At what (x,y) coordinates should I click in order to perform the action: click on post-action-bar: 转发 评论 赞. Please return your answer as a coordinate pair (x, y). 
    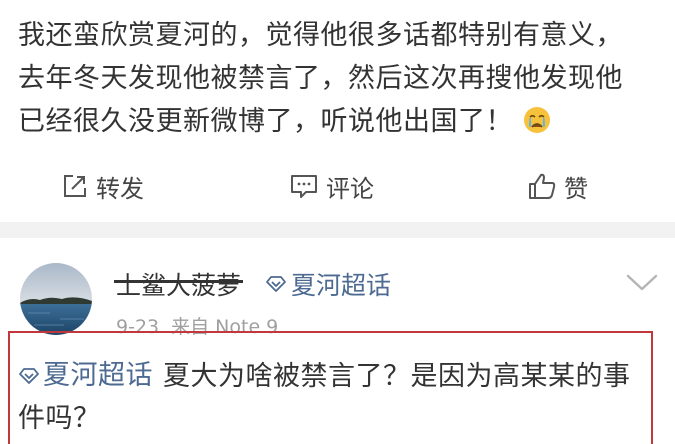
    Looking at the image, I should click on (337, 186).